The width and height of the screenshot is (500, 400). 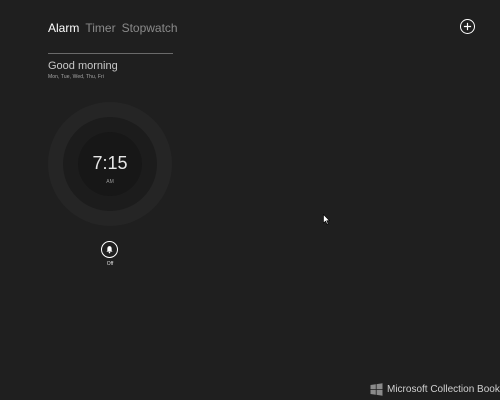 I want to click on alarm-toggle-label: Off, so click(x=110, y=264).